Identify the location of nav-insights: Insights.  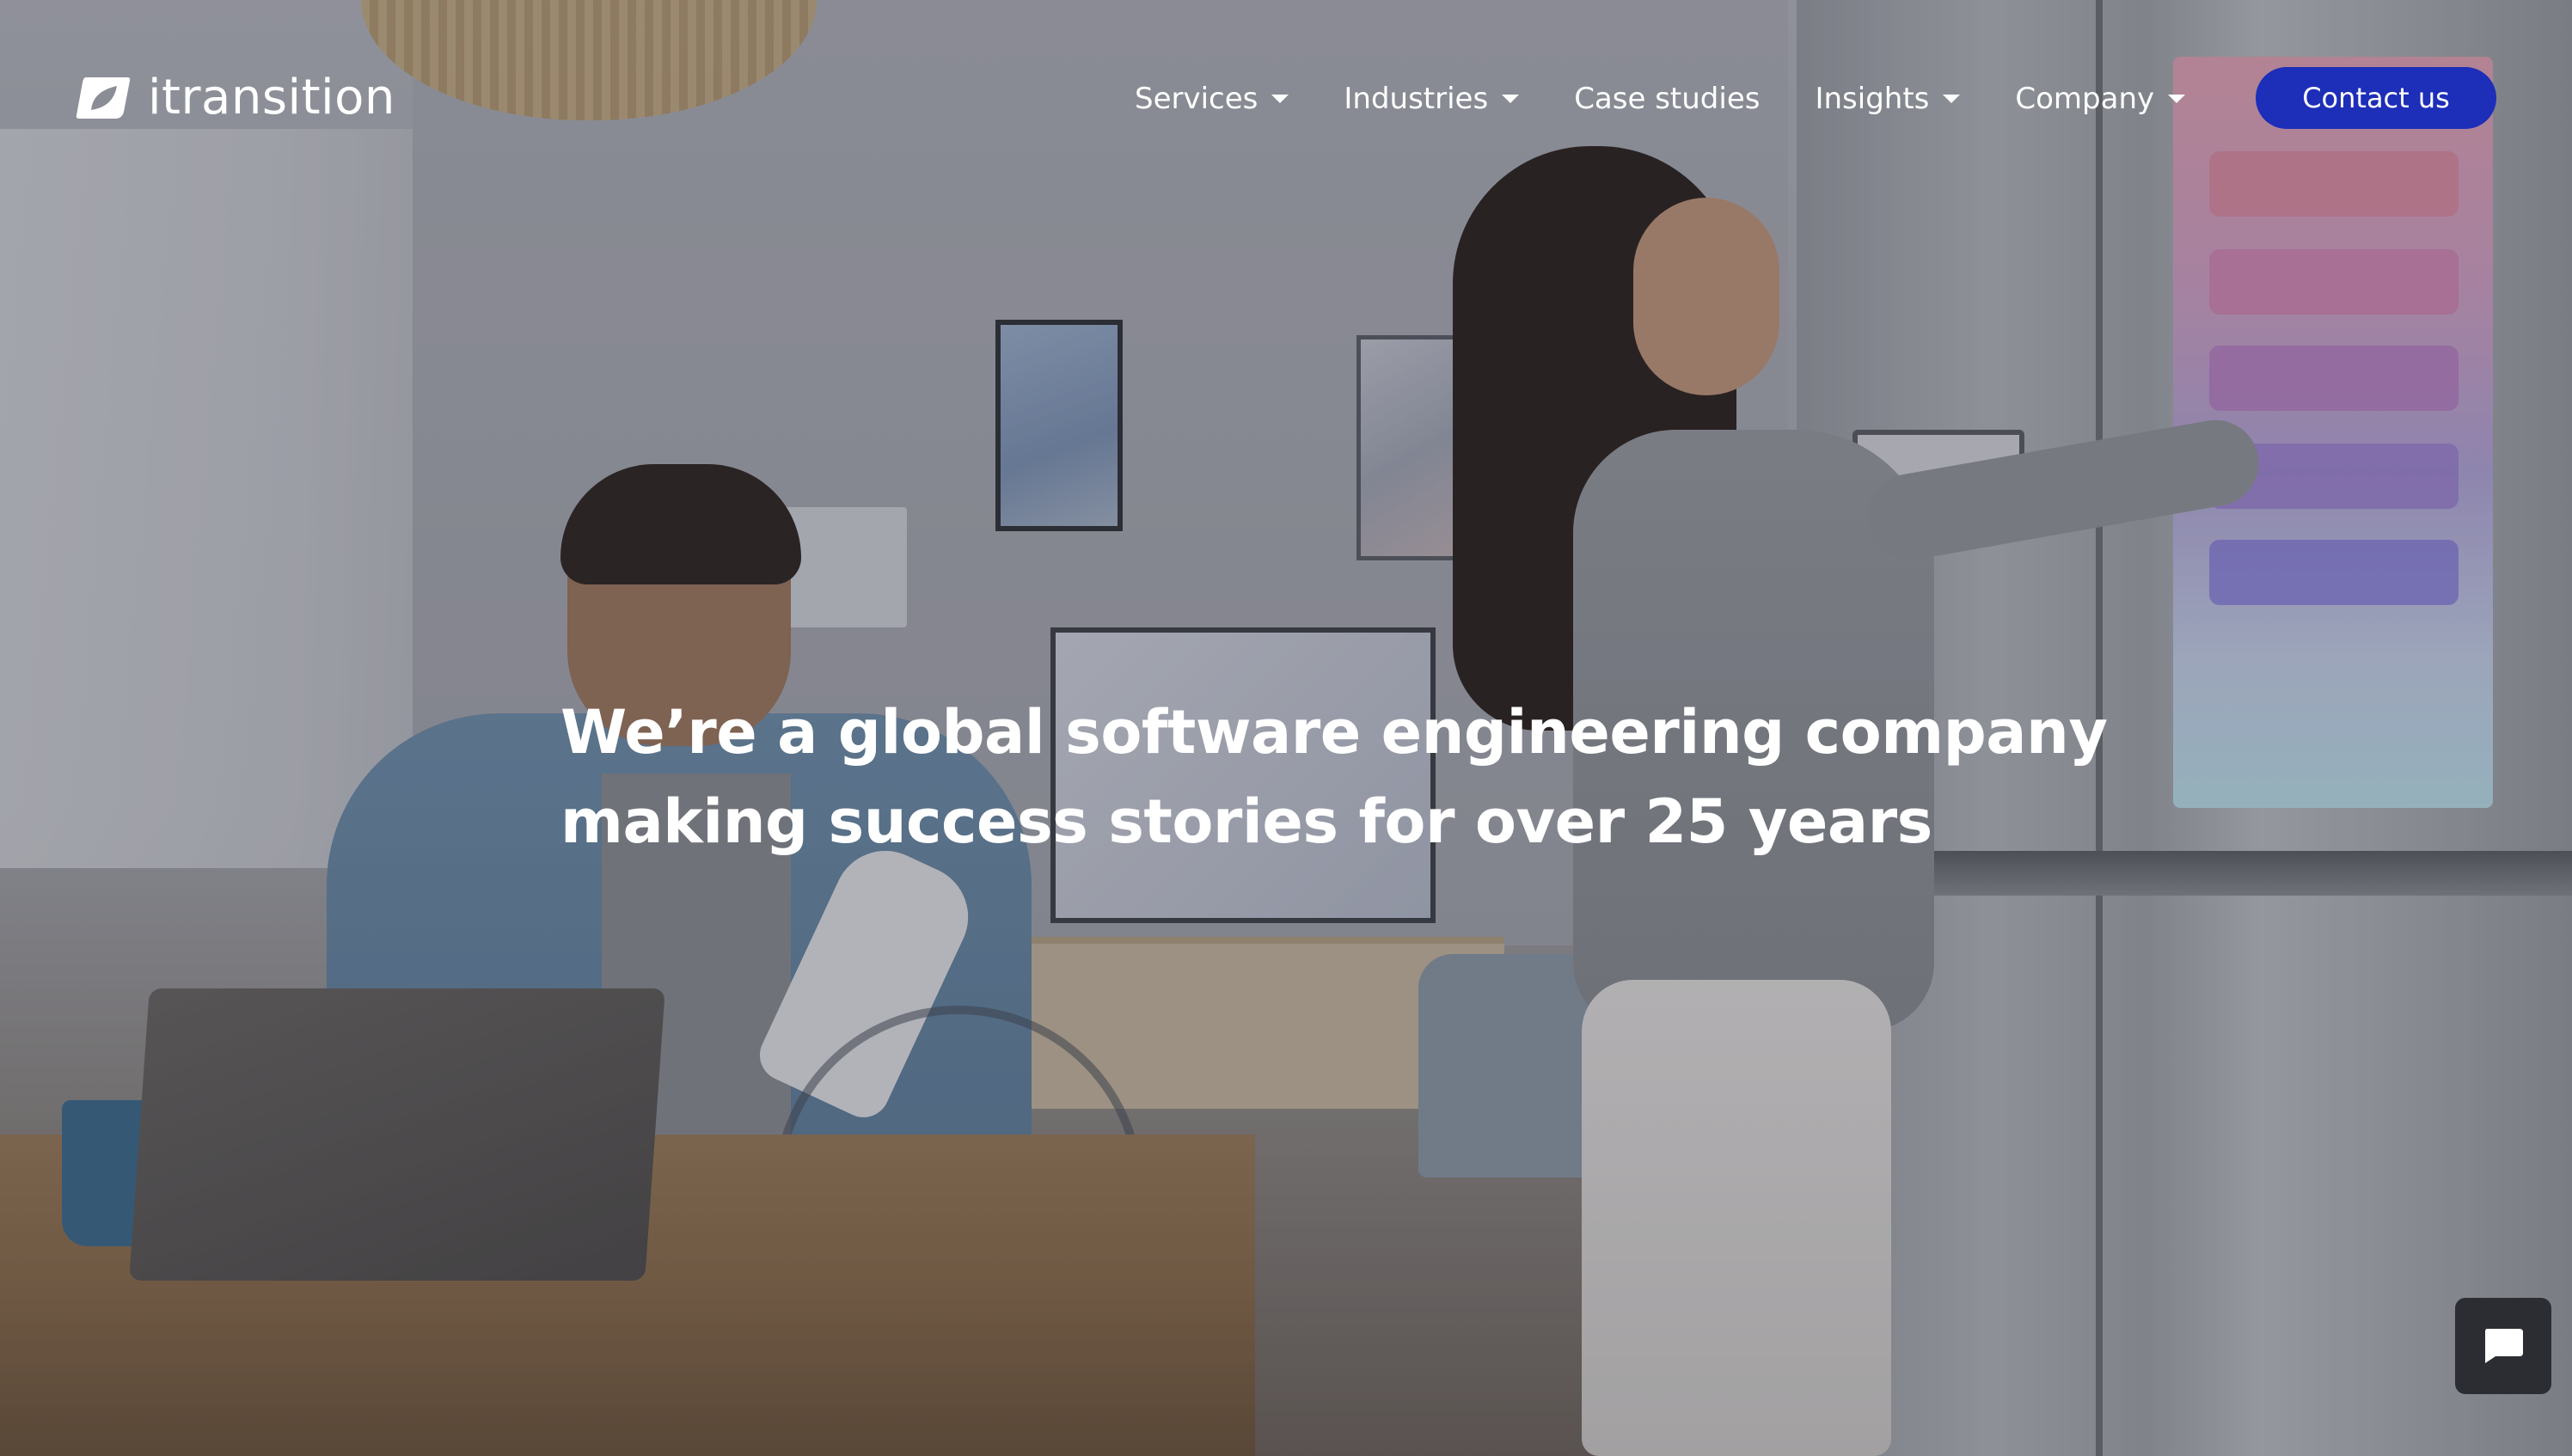
(1888, 99).